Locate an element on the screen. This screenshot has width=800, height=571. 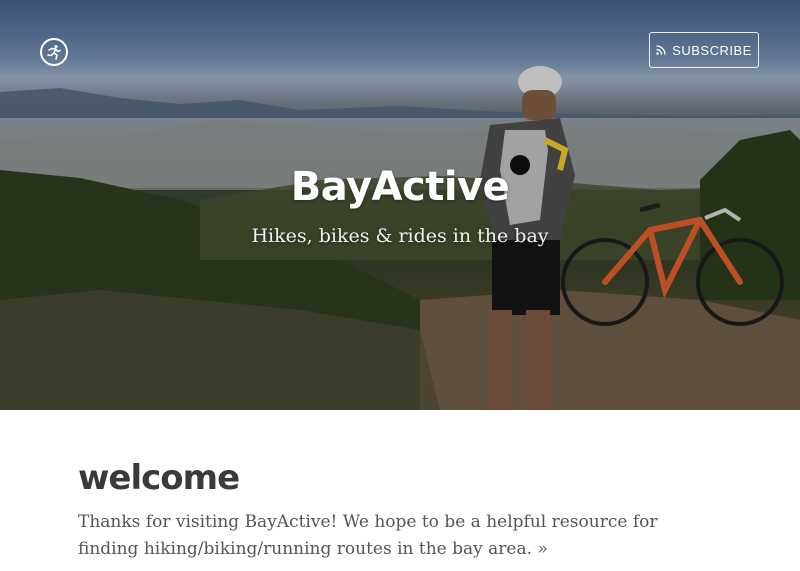
read-more-link: » is located at coordinates (542, 549).